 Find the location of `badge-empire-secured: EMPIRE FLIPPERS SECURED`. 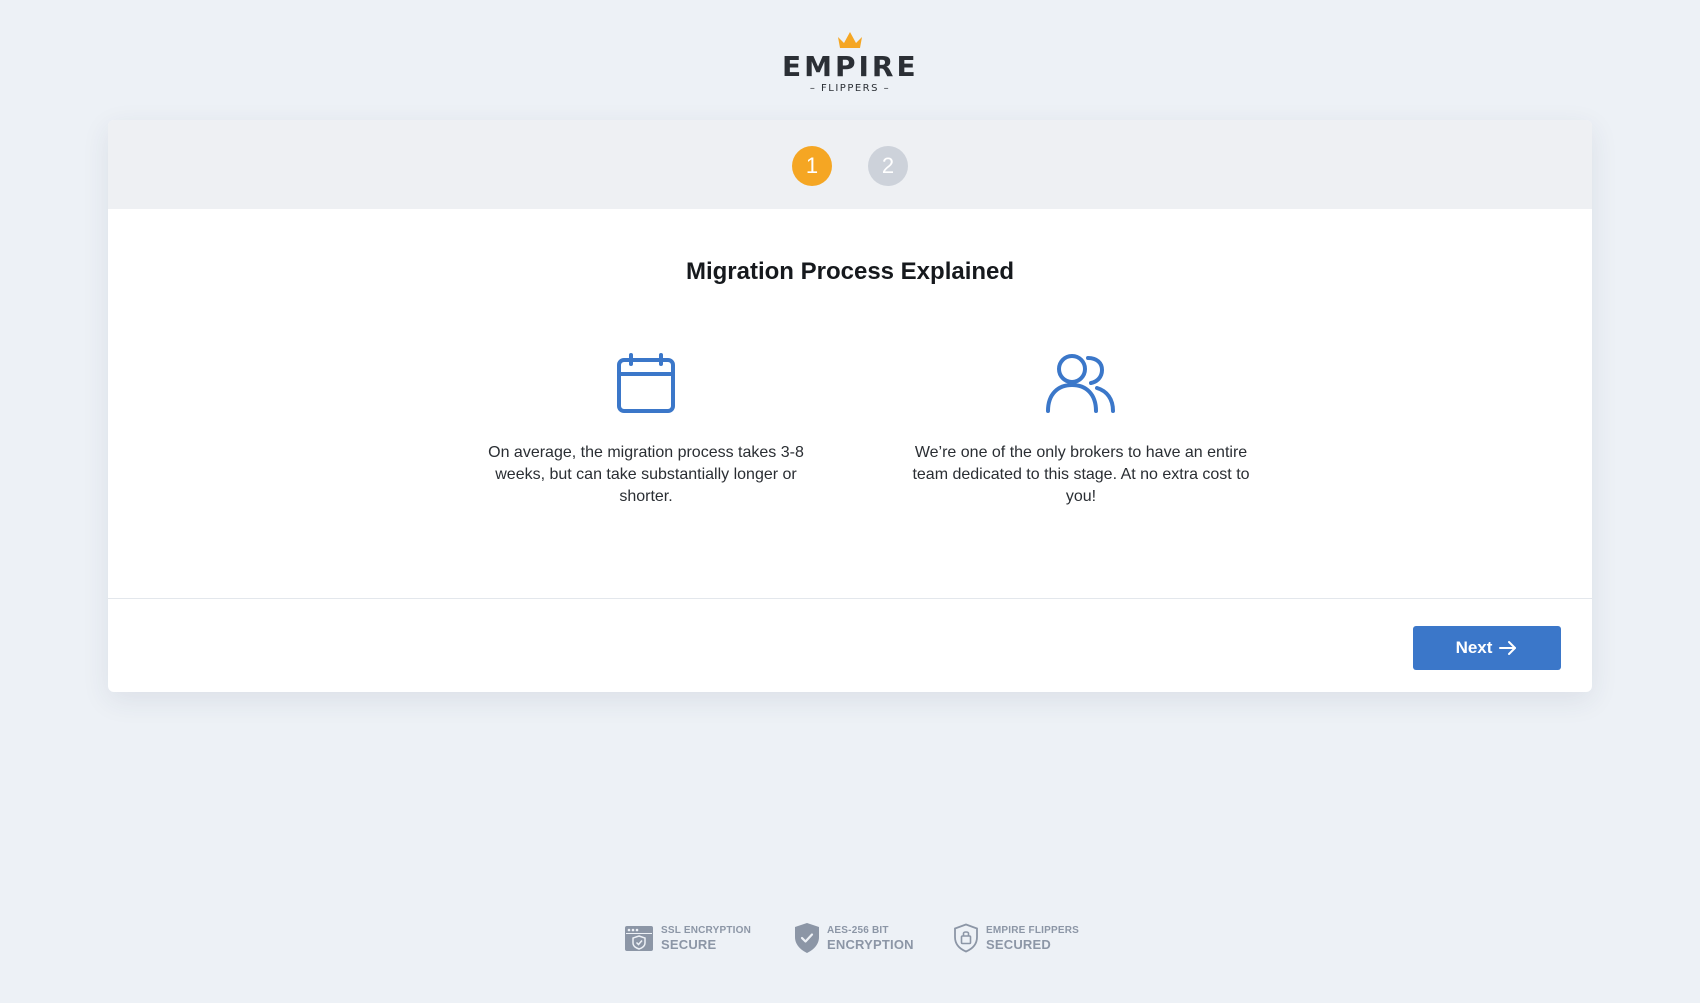

badge-empire-secured: EMPIRE FLIPPERS SECURED is located at coordinates (1016, 938).